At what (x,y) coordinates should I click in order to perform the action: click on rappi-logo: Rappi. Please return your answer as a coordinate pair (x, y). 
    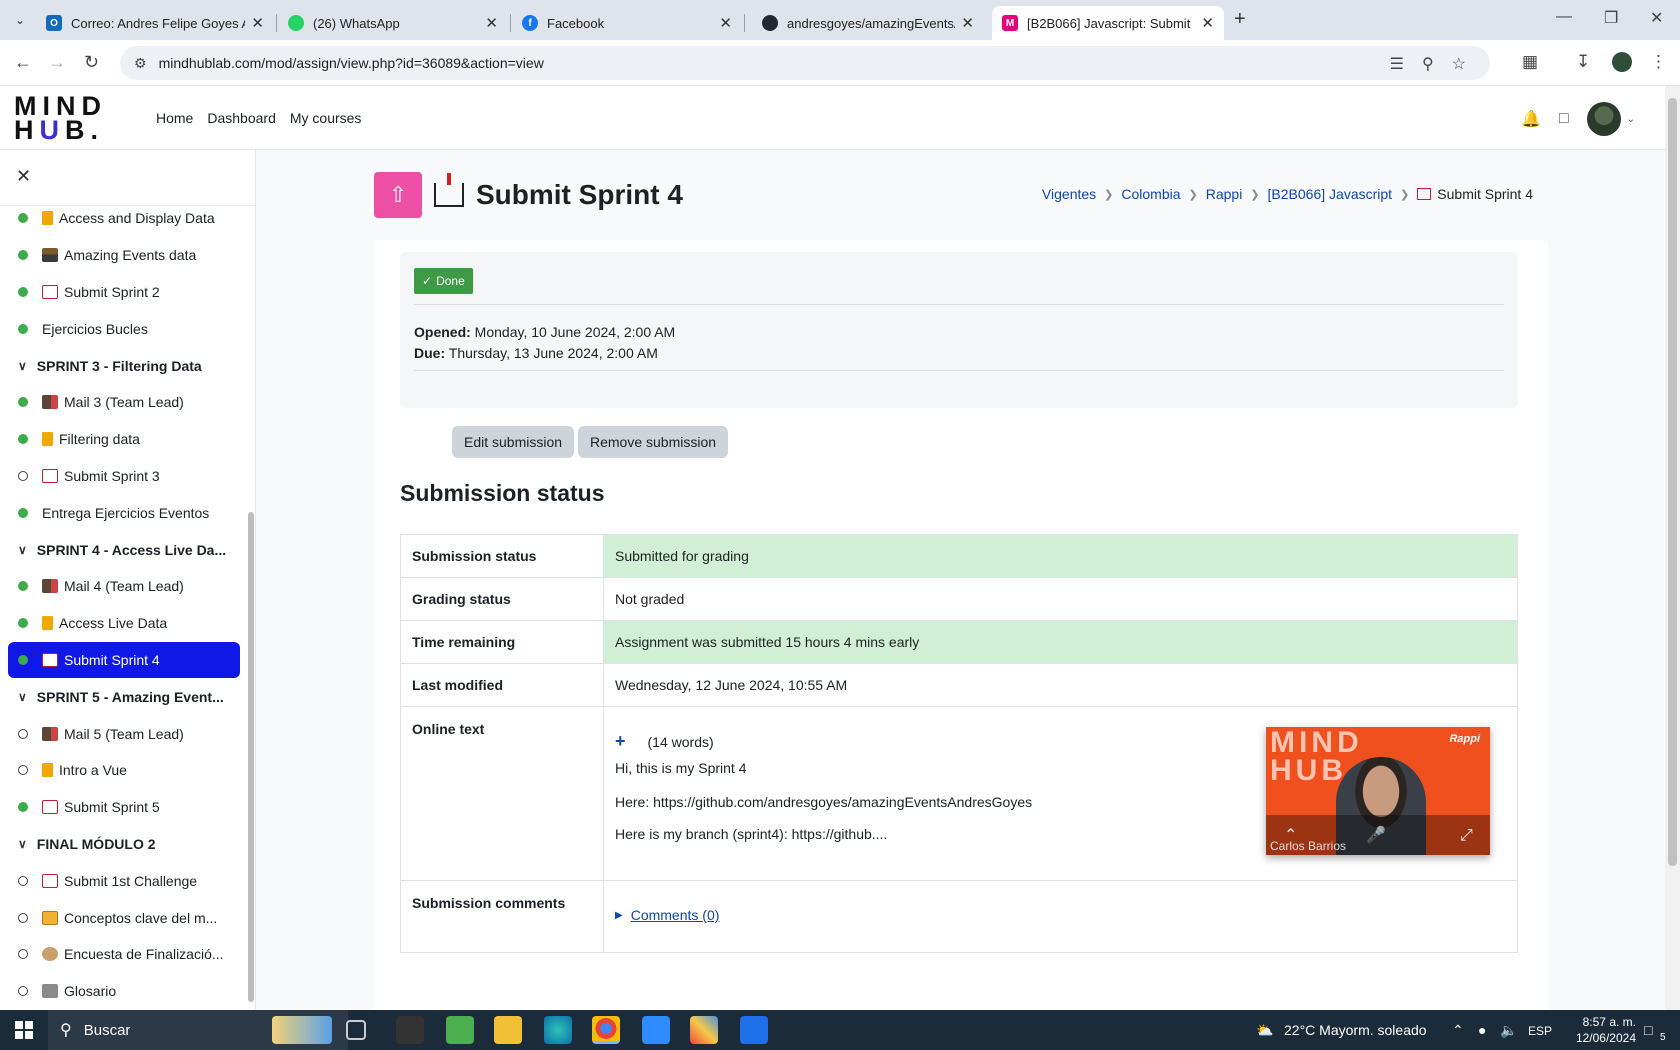
    Looking at the image, I should click on (1464, 739).